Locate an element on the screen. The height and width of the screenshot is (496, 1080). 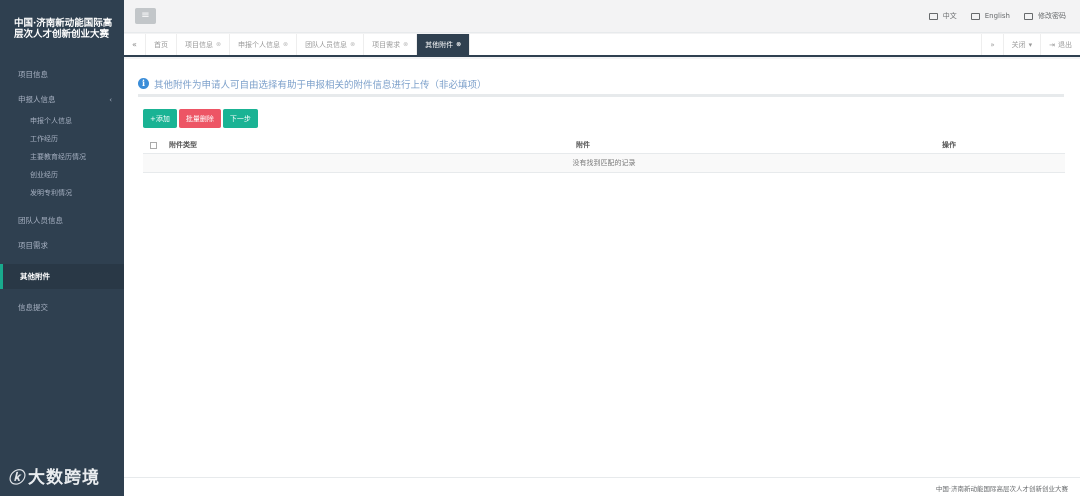
lang-english-link: English is located at coordinates (990, 16).